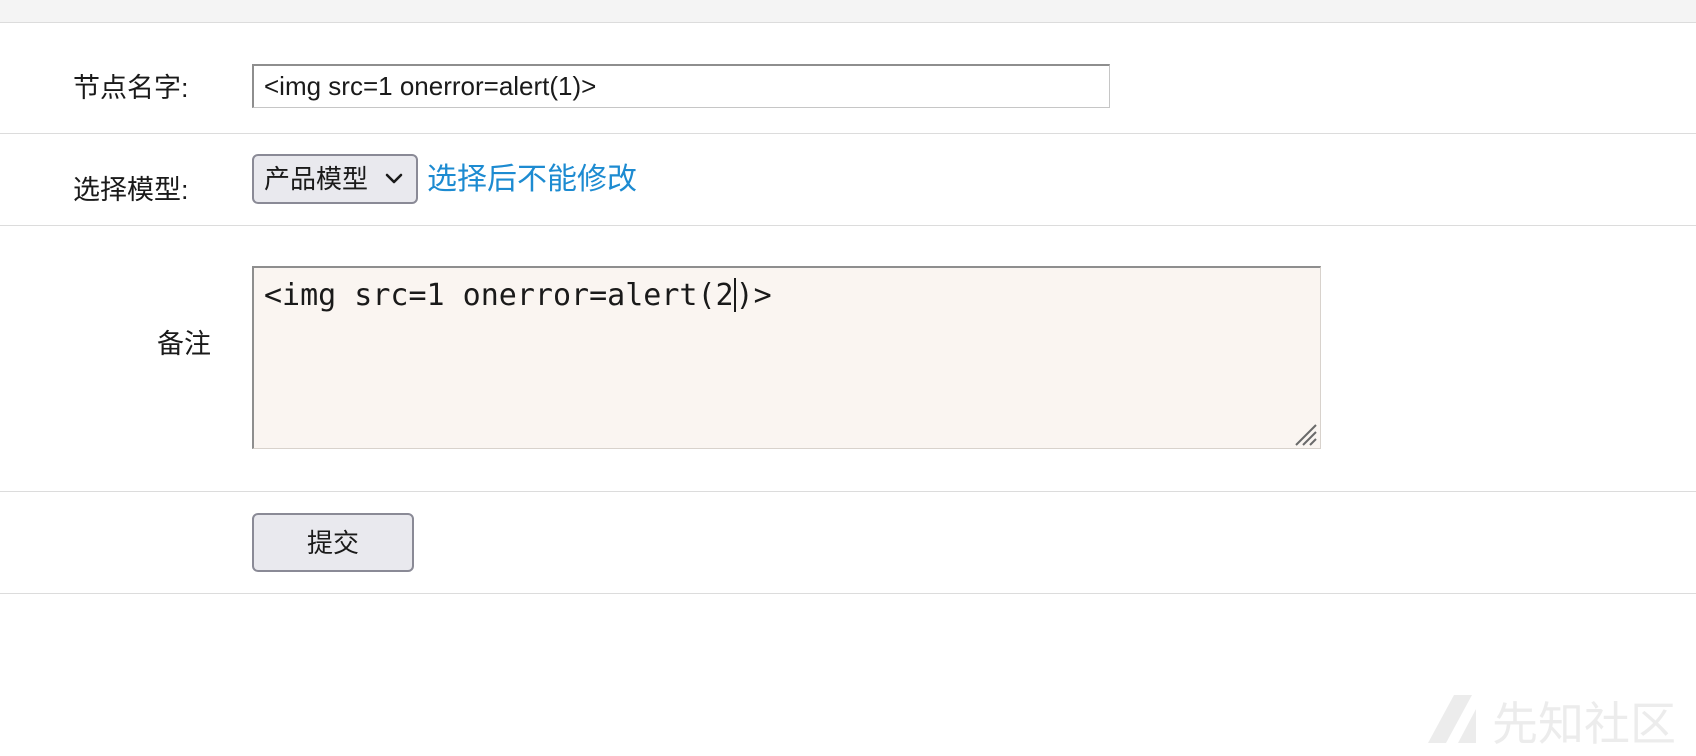 The height and width of the screenshot is (756, 1696). I want to click on chevron-down-icon, so click(394, 179).